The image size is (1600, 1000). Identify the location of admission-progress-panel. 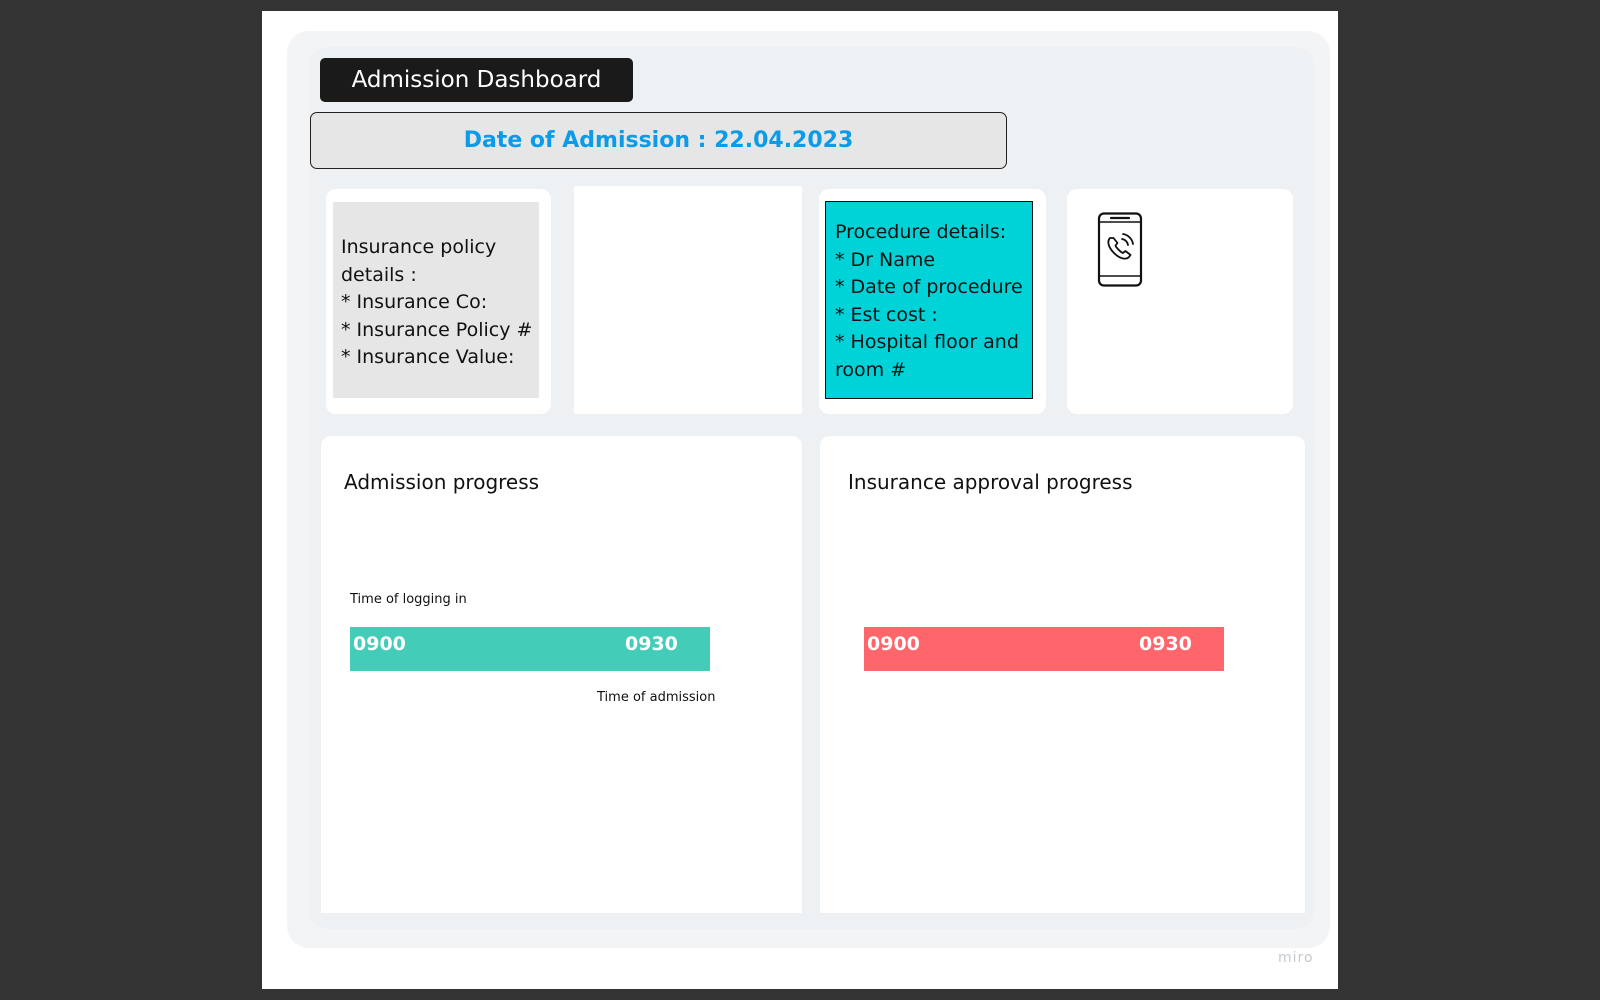
(561, 674).